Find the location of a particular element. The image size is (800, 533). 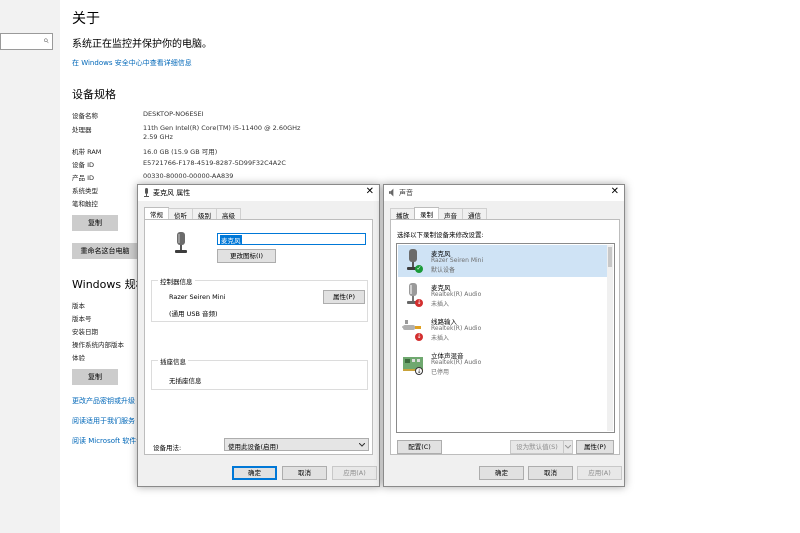

device-item-razer-mic: ✓ 麦克风 Razer Seiren Mini 默认设备 is located at coordinates (504, 261).